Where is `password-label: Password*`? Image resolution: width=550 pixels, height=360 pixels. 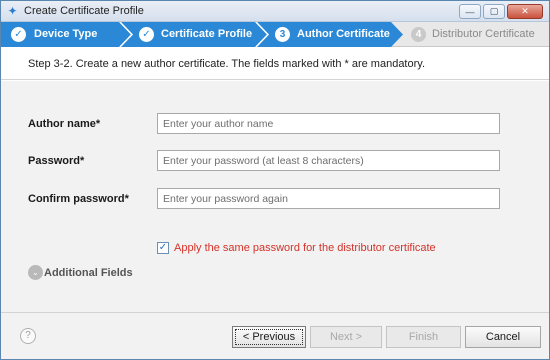
password-label: Password* is located at coordinates (56, 161).